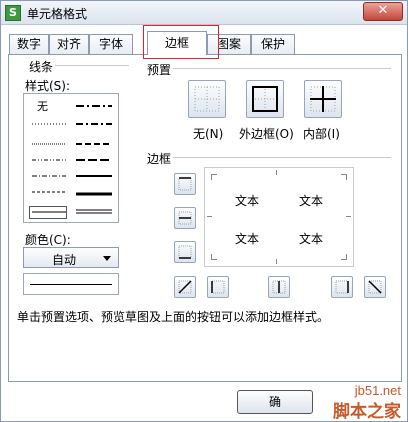 The image size is (408, 422). I want to click on preview-mark-left, so click(209, 219).